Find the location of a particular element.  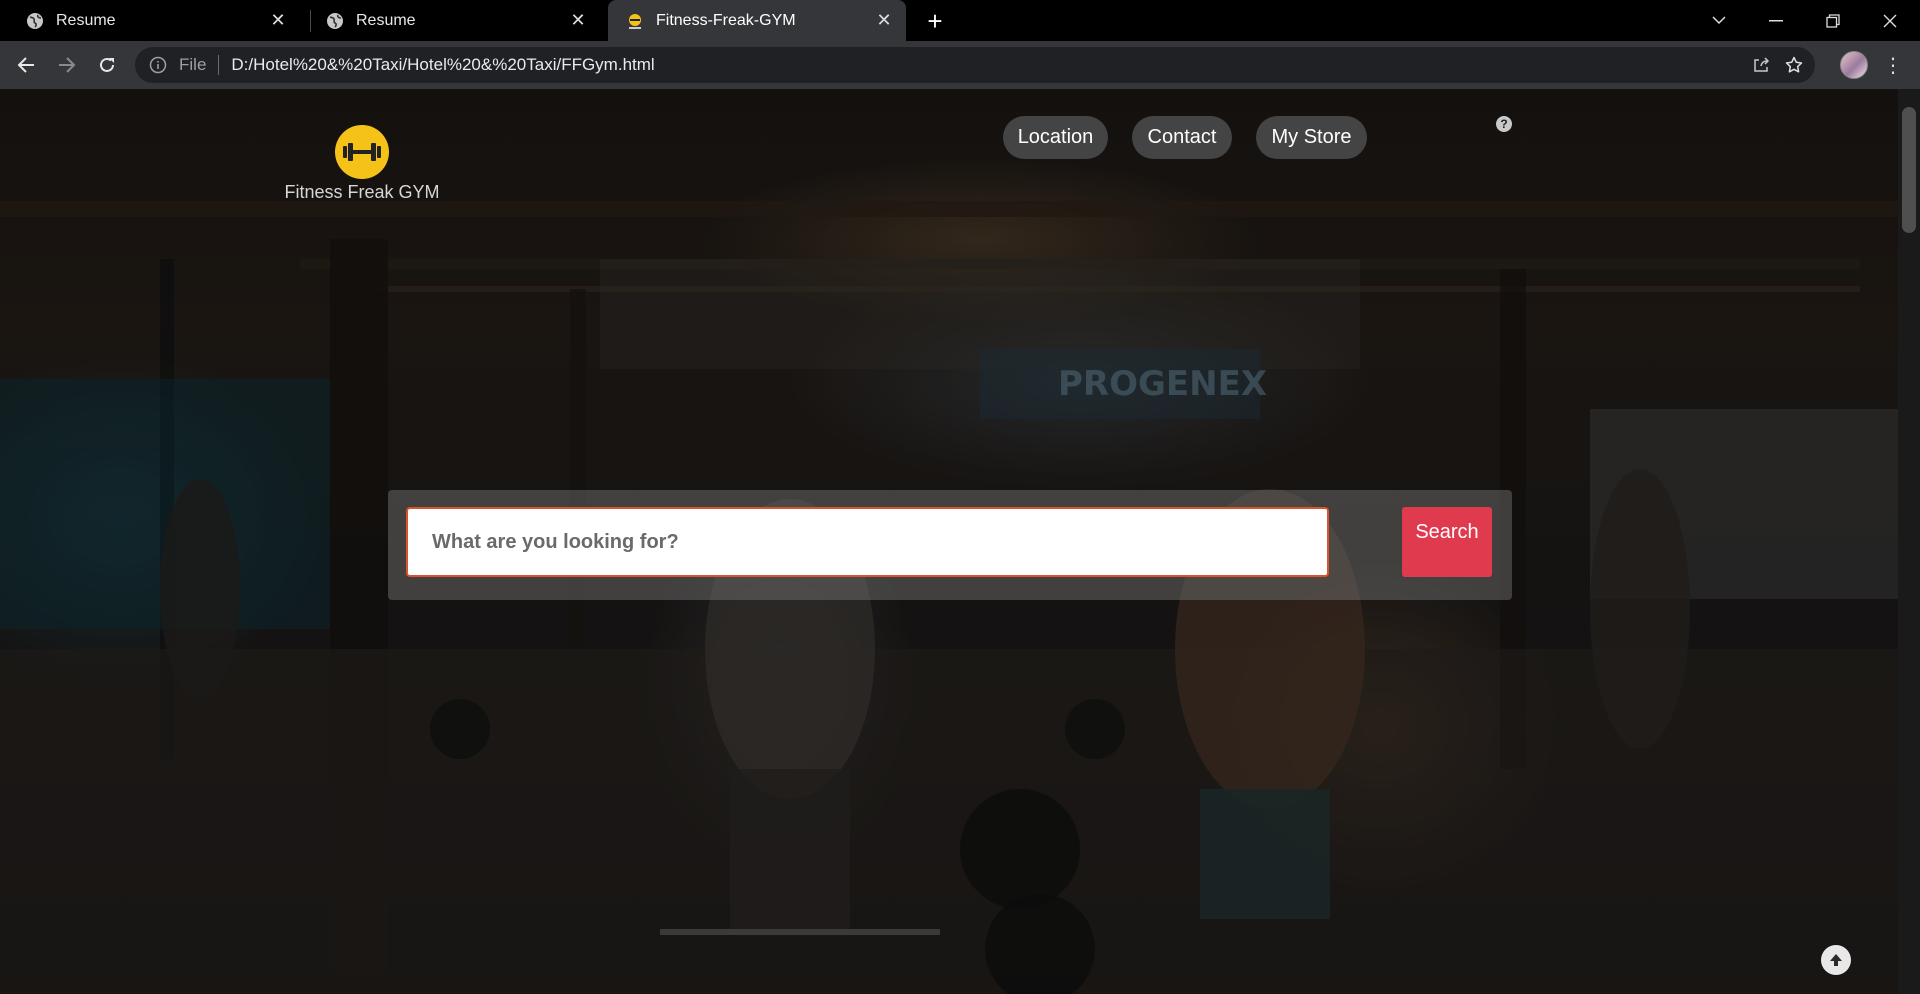

back-arrow-icon is located at coordinates (26, 65).